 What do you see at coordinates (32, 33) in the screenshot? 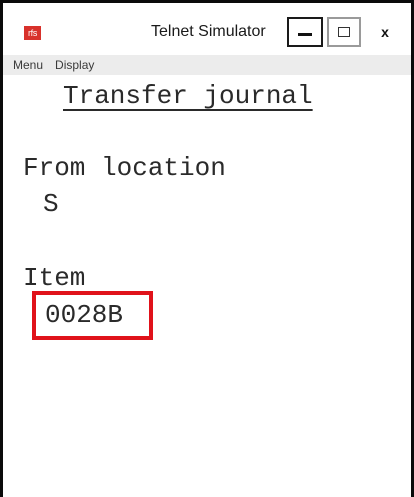
I see `app-logo-icon: rfs` at bounding box center [32, 33].